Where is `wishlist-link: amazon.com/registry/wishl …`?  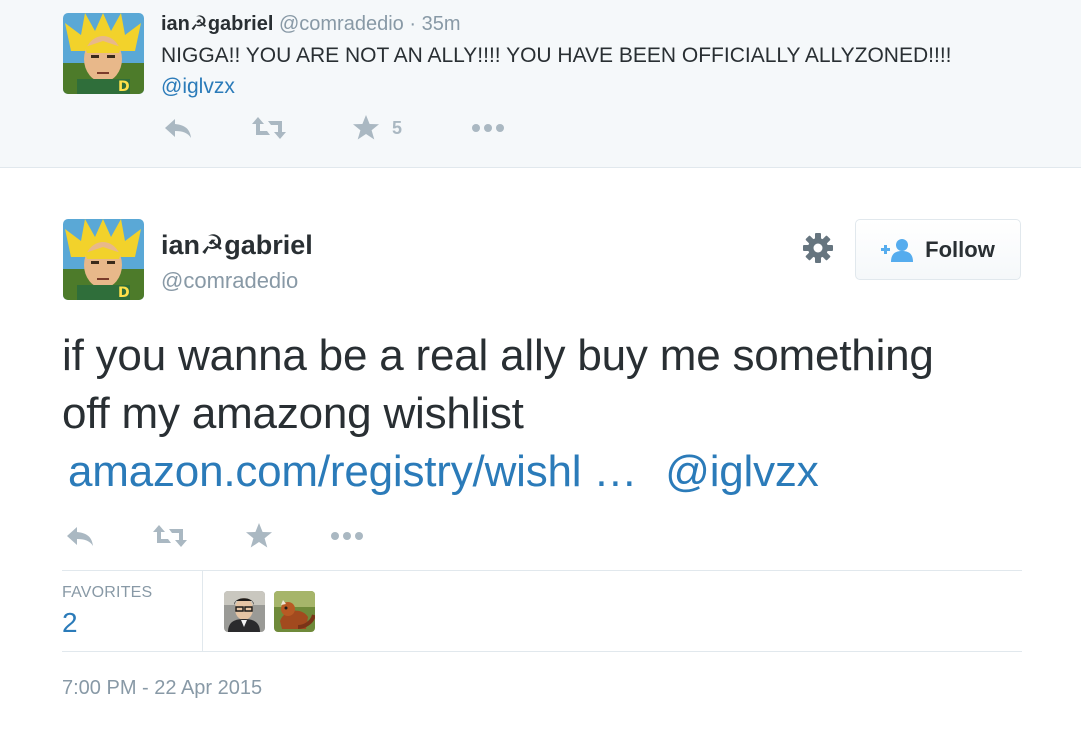 wishlist-link: amazon.com/registry/wishl … is located at coordinates (352, 471).